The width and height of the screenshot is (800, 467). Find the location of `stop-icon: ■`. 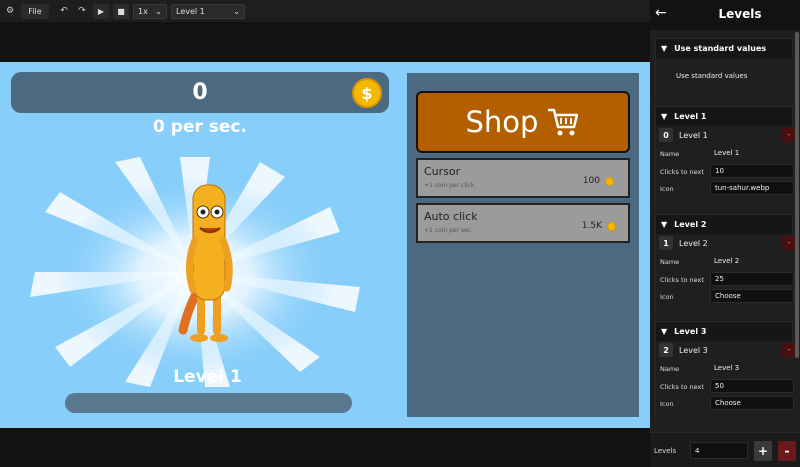

stop-icon: ■ is located at coordinates (121, 11).